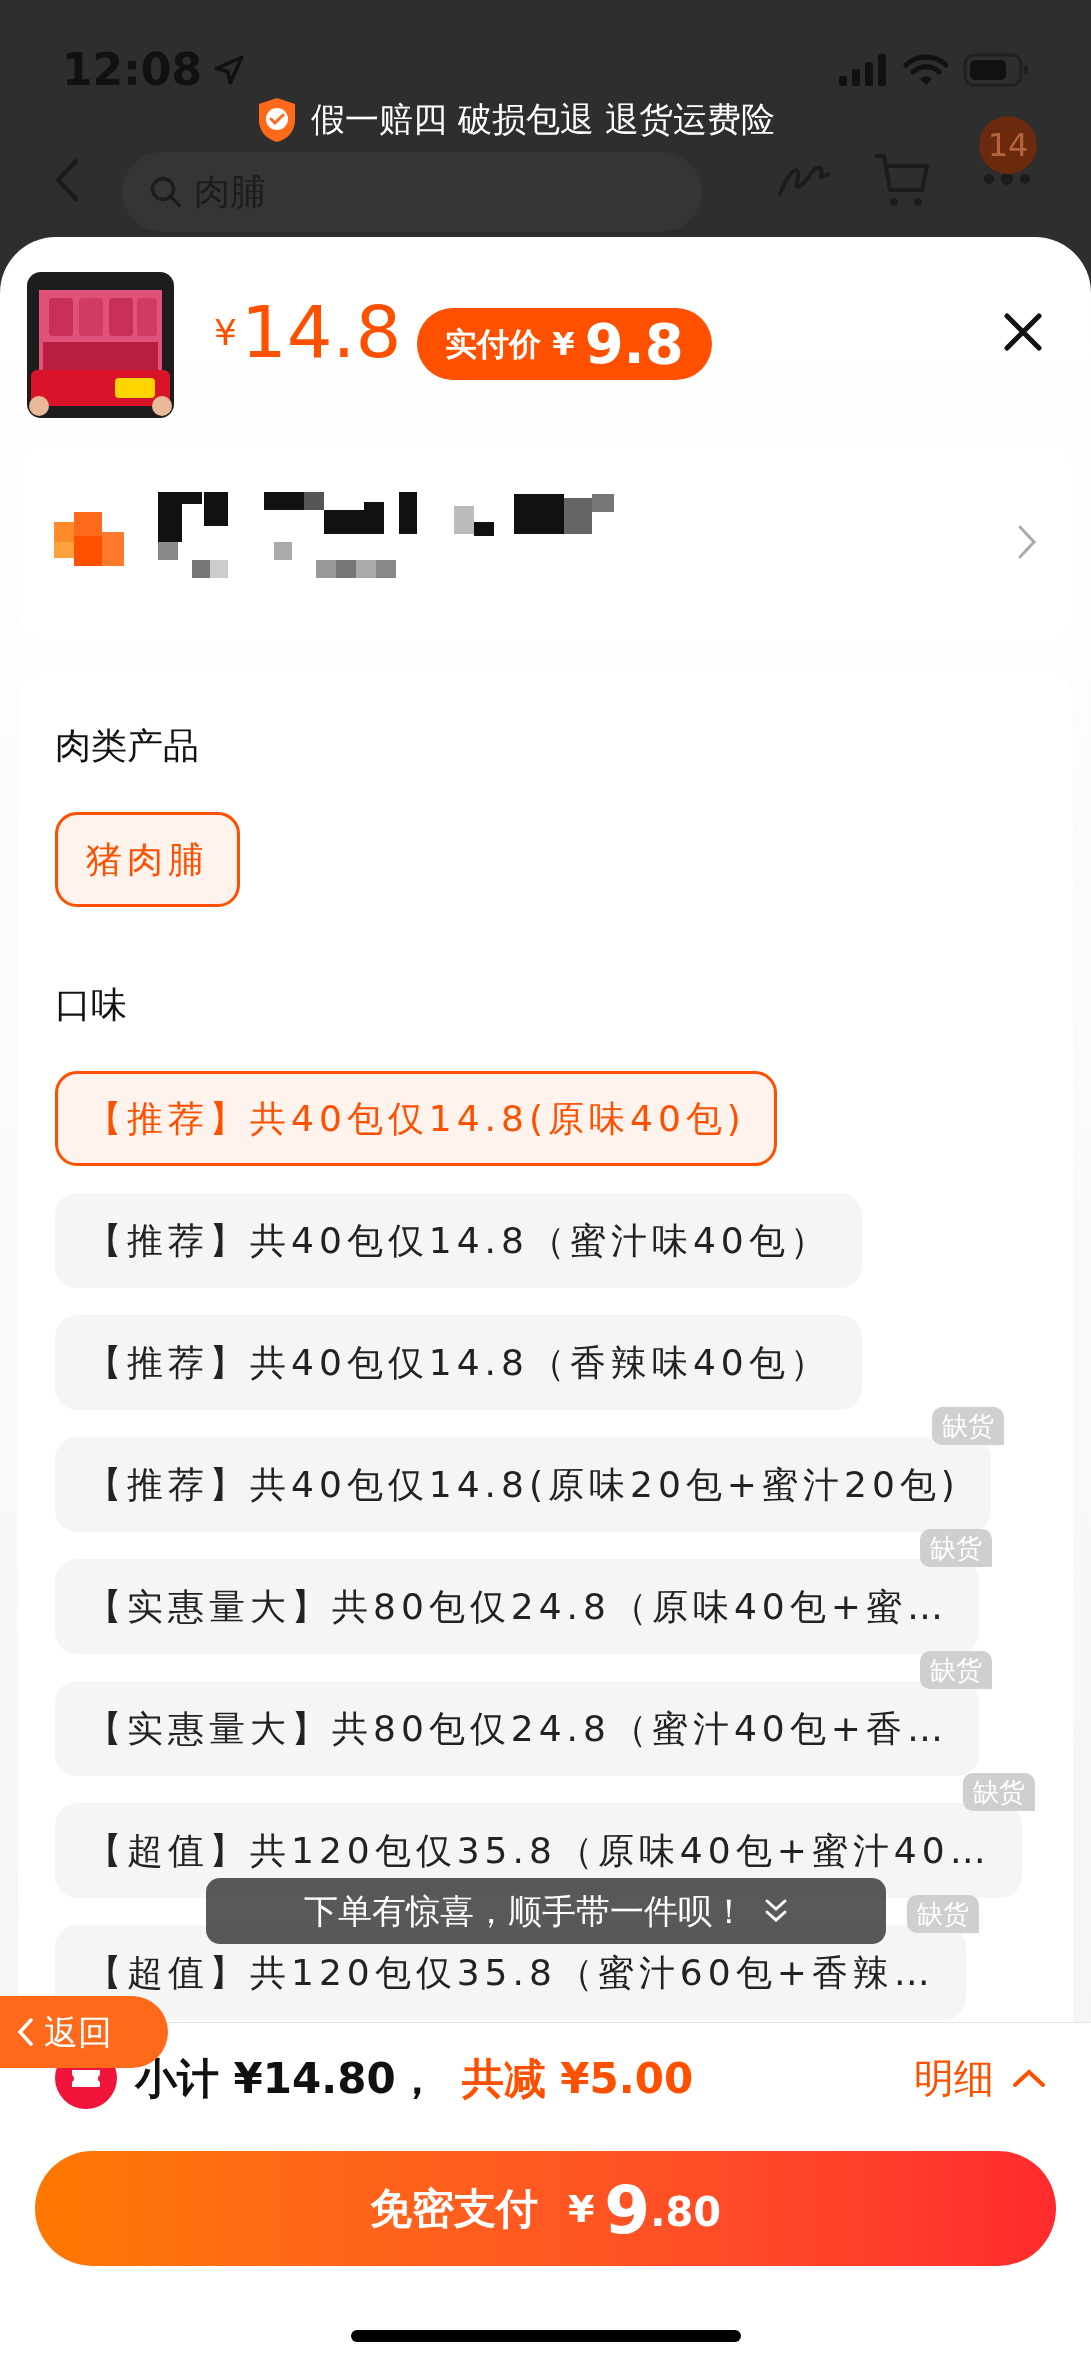 Image resolution: width=1091 pixels, height=2360 pixels. I want to click on chevron-left-icon, so click(25, 2032).